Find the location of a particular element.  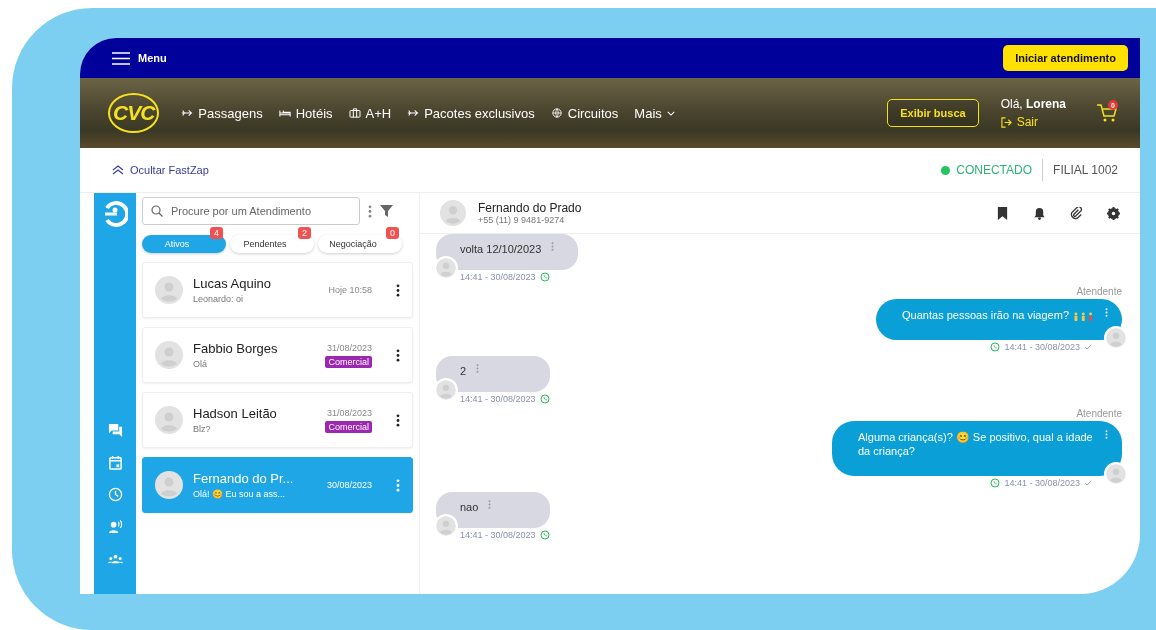

suitcase-icon is located at coordinates (354, 113).